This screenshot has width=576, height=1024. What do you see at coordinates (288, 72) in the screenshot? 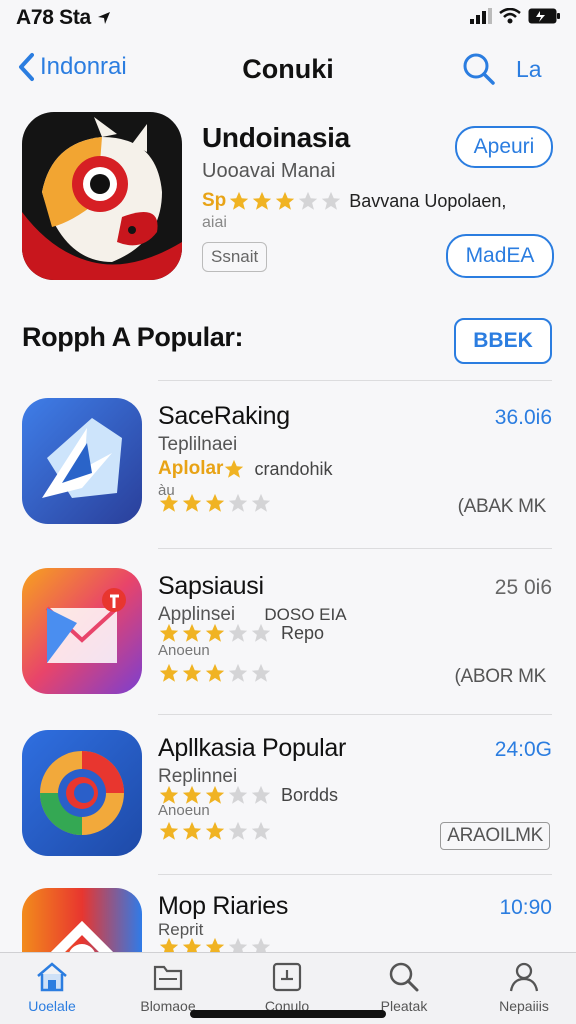
I see `navigation-bar: Indonrai Conuki La` at bounding box center [288, 72].